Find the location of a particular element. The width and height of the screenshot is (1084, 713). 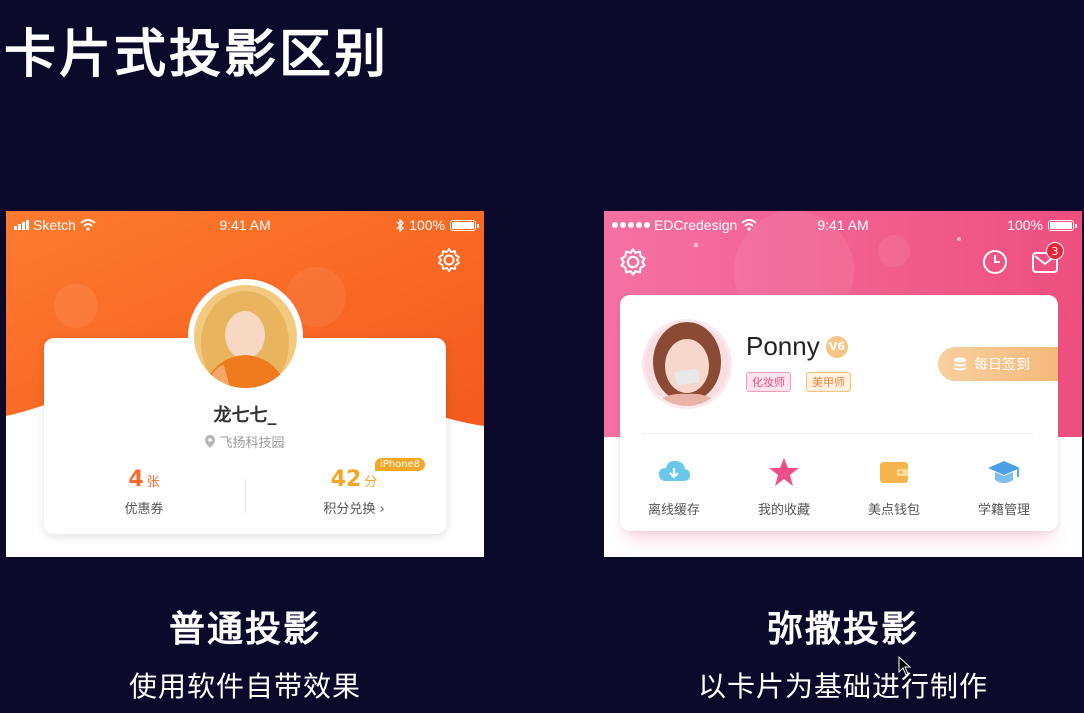

cloud-download-icon is located at coordinates (674, 470).